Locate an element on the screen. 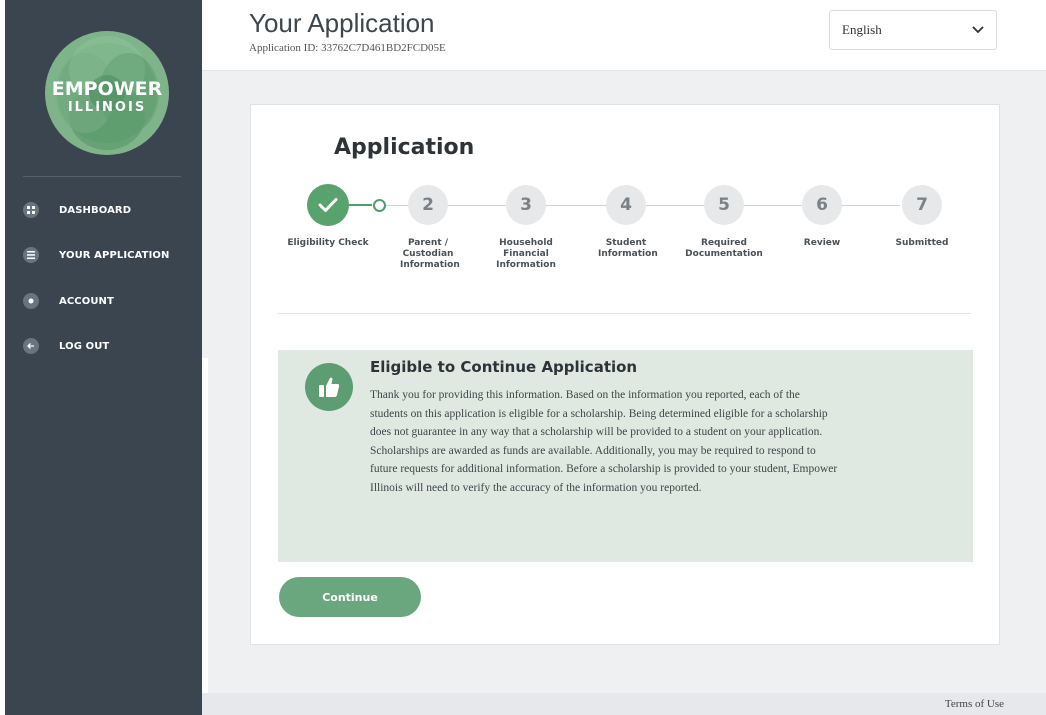 The image size is (1046, 715). chevron-down-icon is located at coordinates (978, 30).